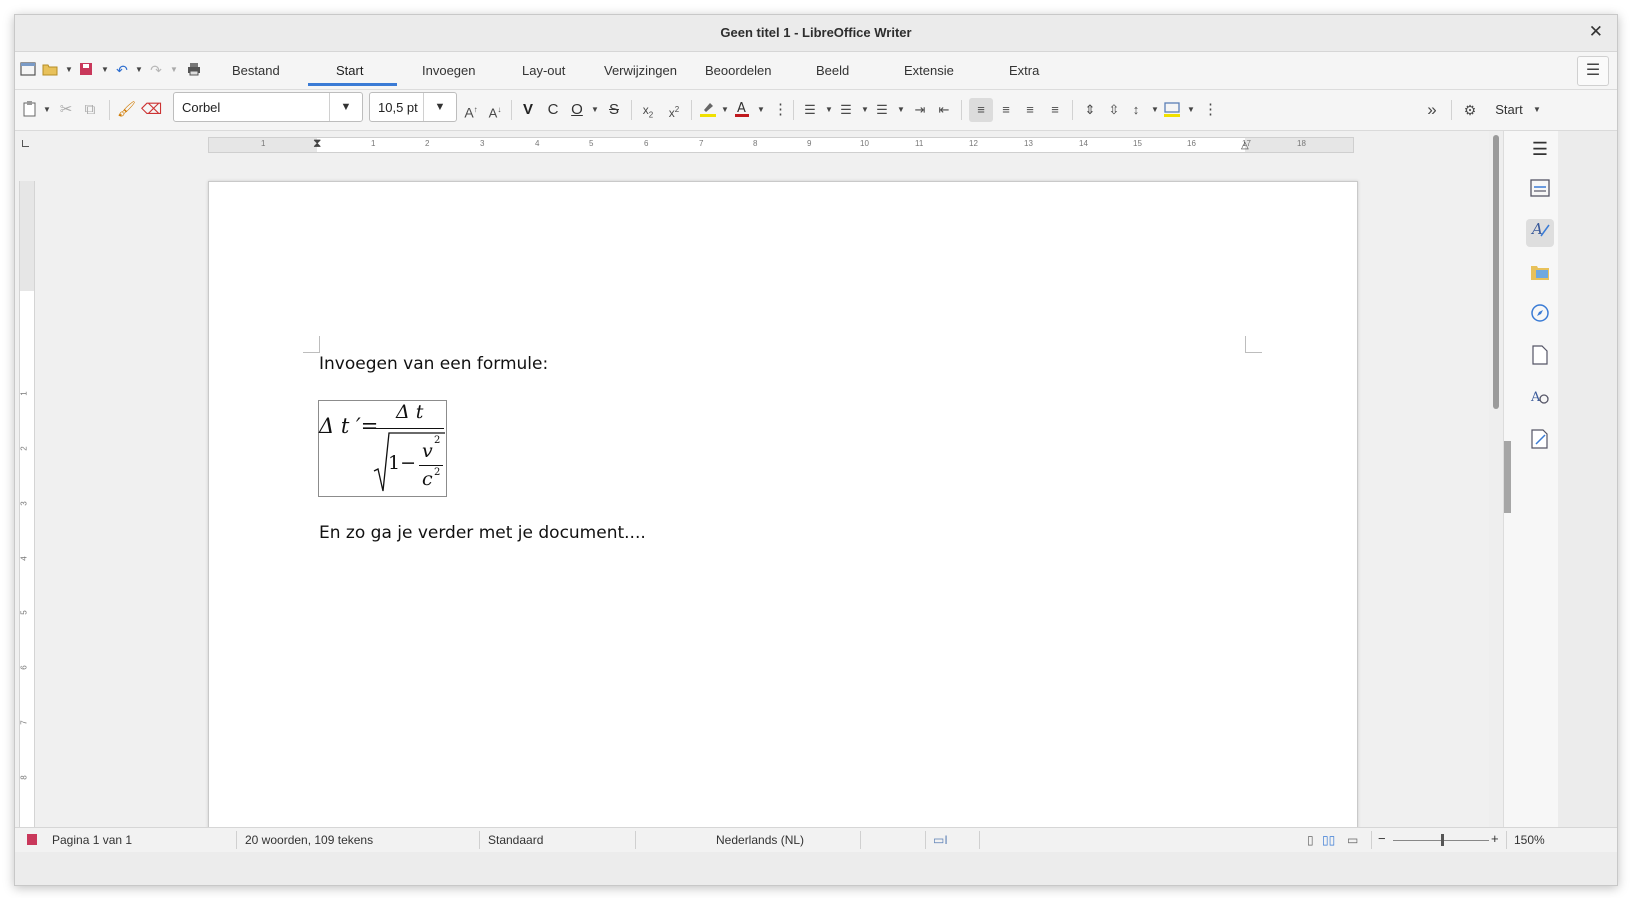 The width and height of the screenshot is (1630, 898). What do you see at coordinates (1540, 149) in the screenshot?
I see `sidebar-menu-icon: ☰` at bounding box center [1540, 149].